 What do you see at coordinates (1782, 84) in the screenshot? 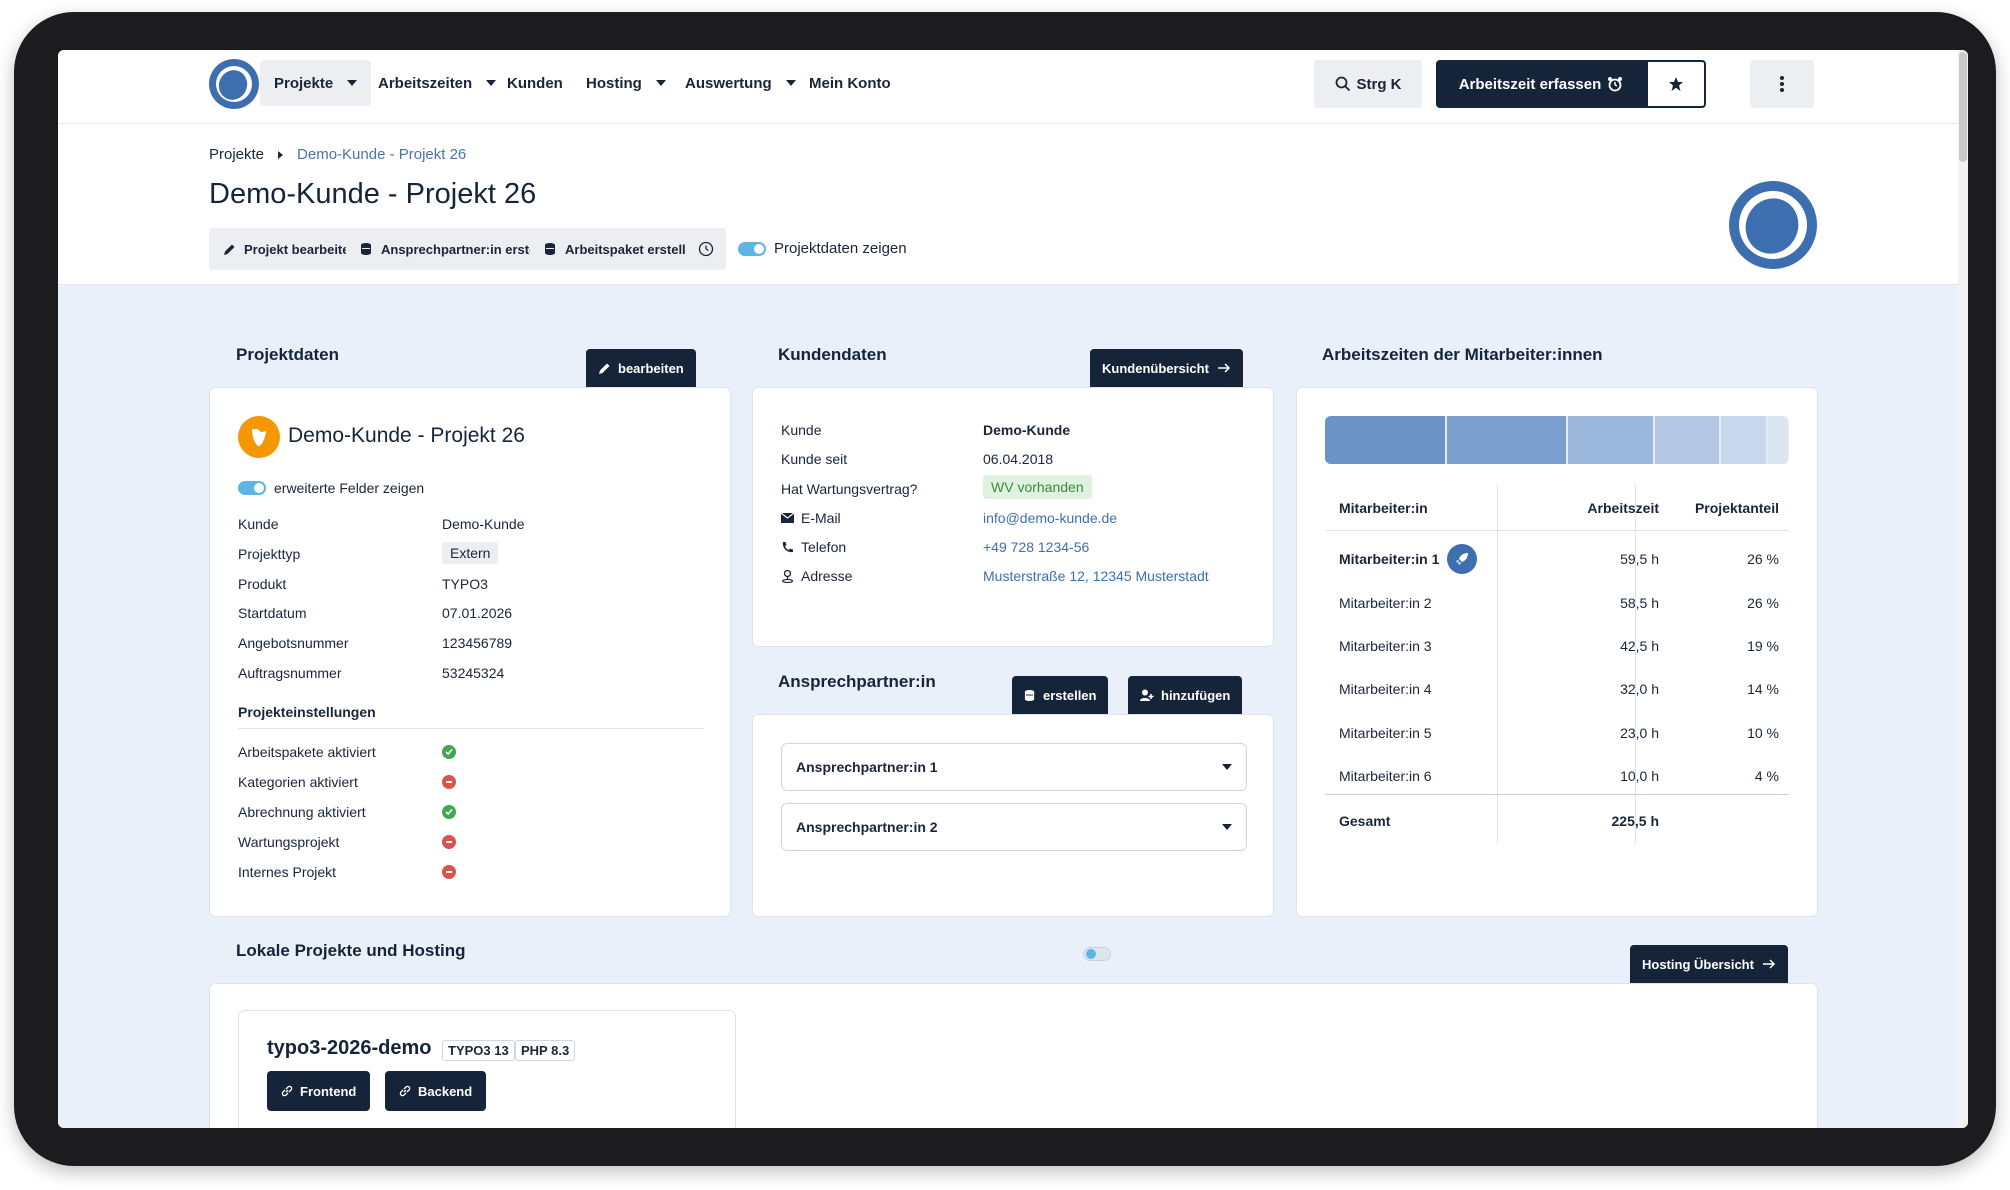
I see `more-options-button` at bounding box center [1782, 84].